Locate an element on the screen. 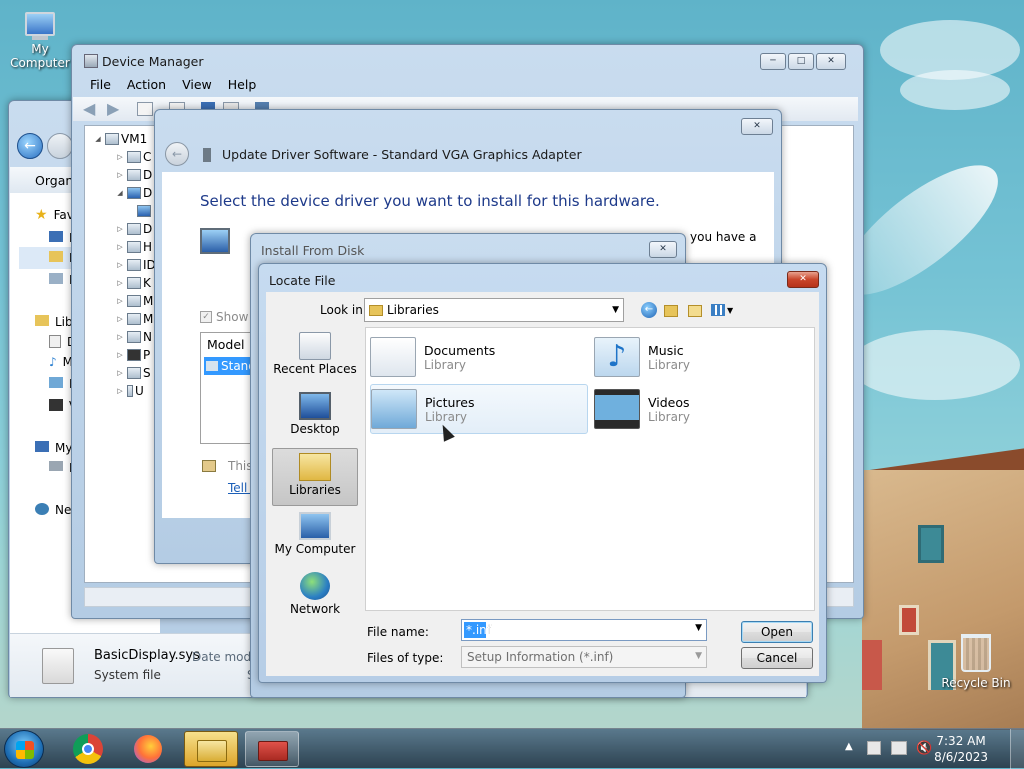  cancel-button: Cancel is located at coordinates (777, 658).